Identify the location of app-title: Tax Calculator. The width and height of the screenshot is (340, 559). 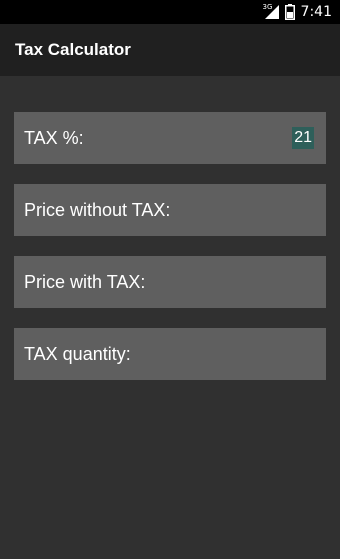
(73, 49).